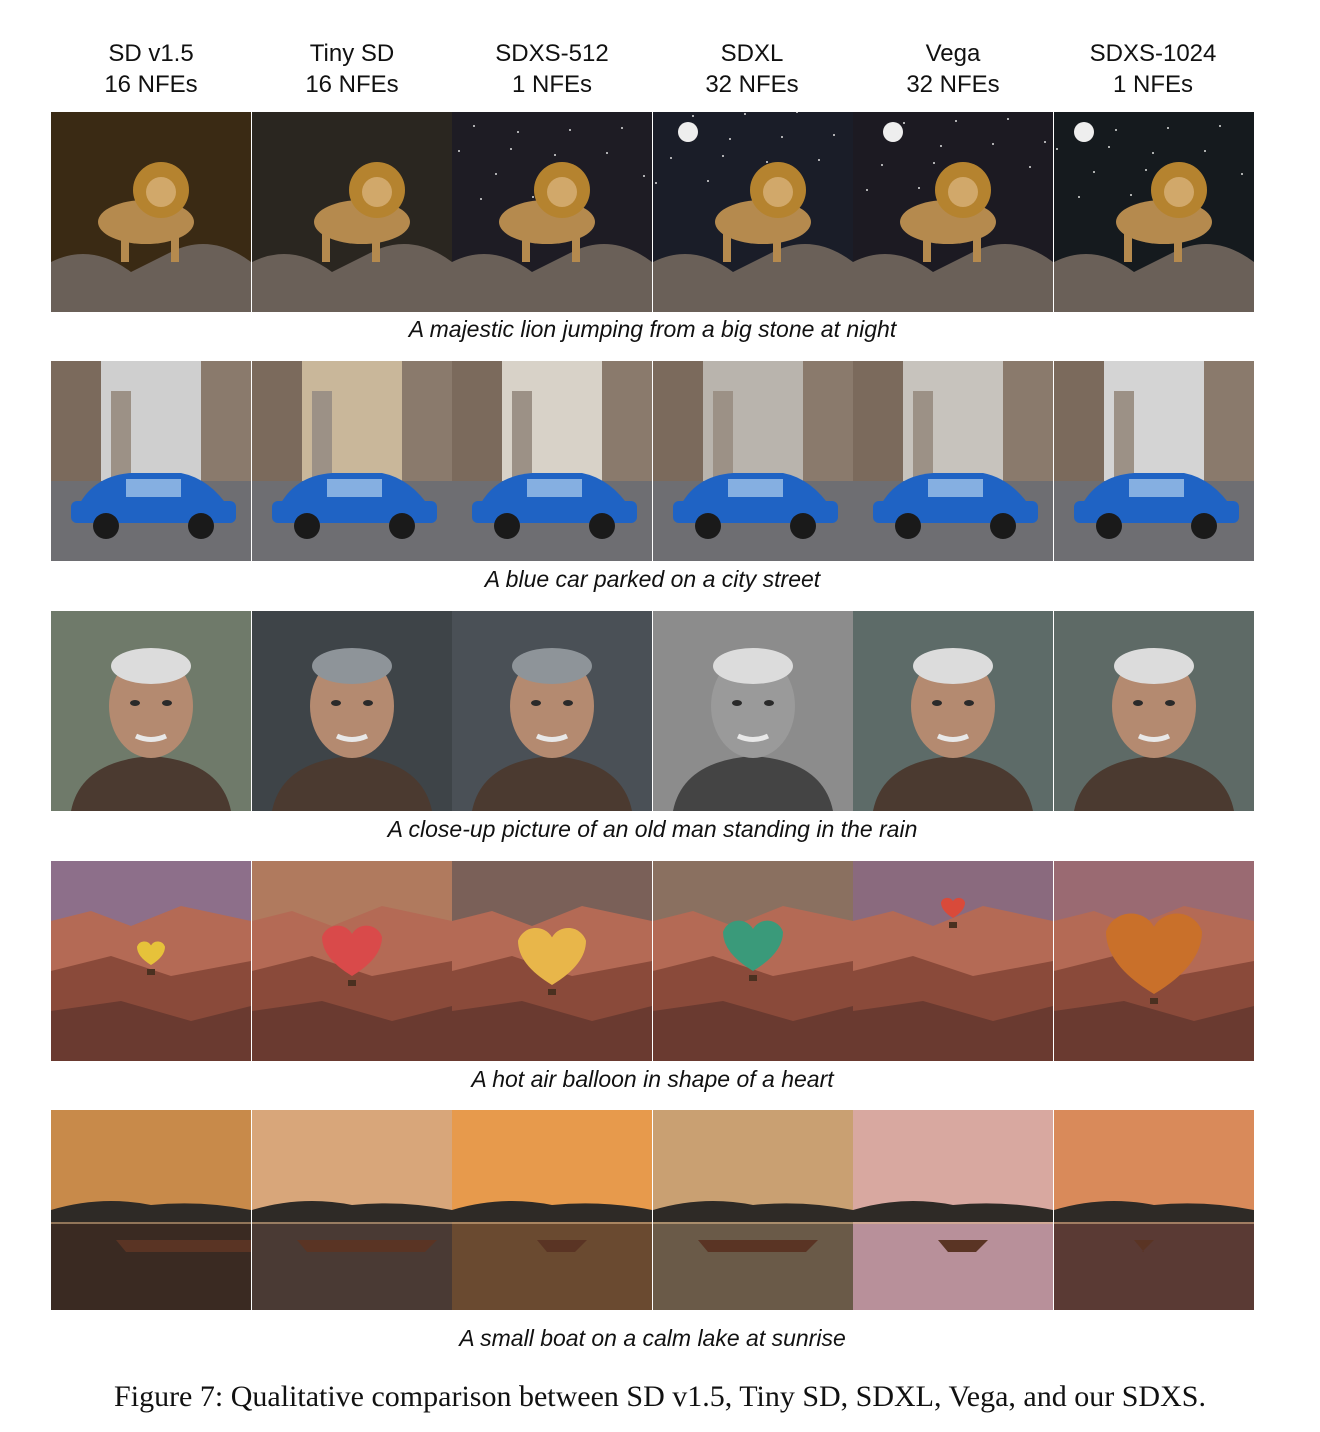  I want to click on column-header: SDXL 32 NFEs, so click(752, 69).